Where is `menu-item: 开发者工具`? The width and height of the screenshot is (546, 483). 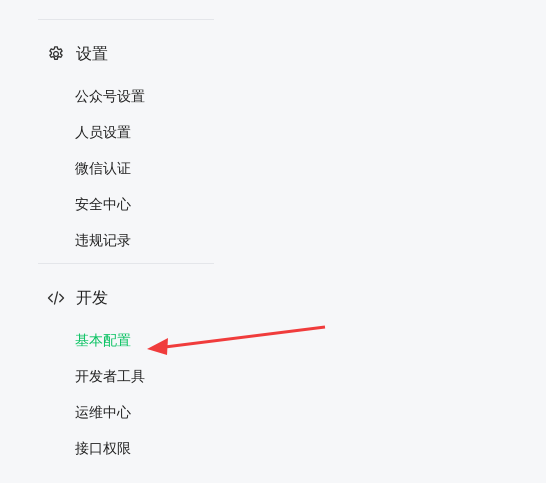 menu-item: 开发者工具 is located at coordinates (110, 377).